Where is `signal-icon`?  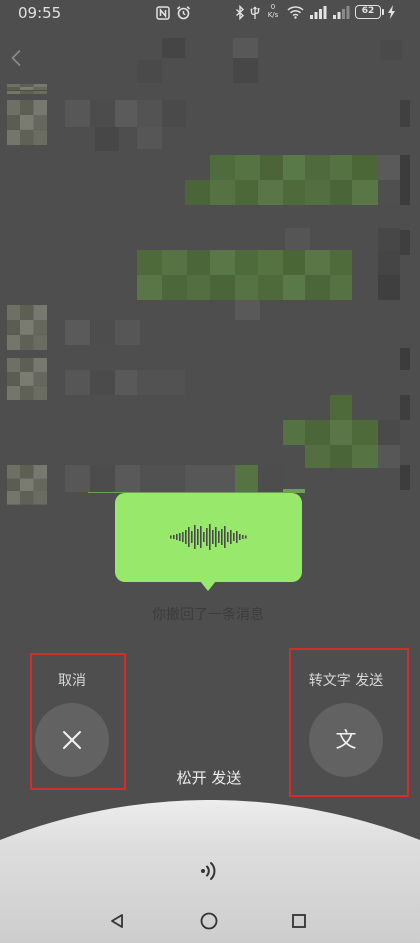
signal-icon is located at coordinates (318, 12).